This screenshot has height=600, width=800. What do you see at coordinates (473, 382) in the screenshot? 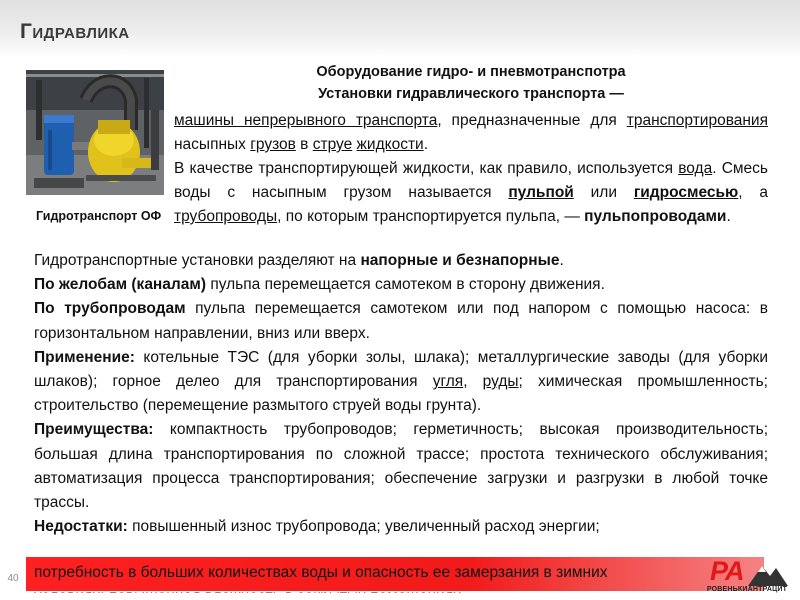
I see `text-fragment: ,` at bounding box center [473, 382].